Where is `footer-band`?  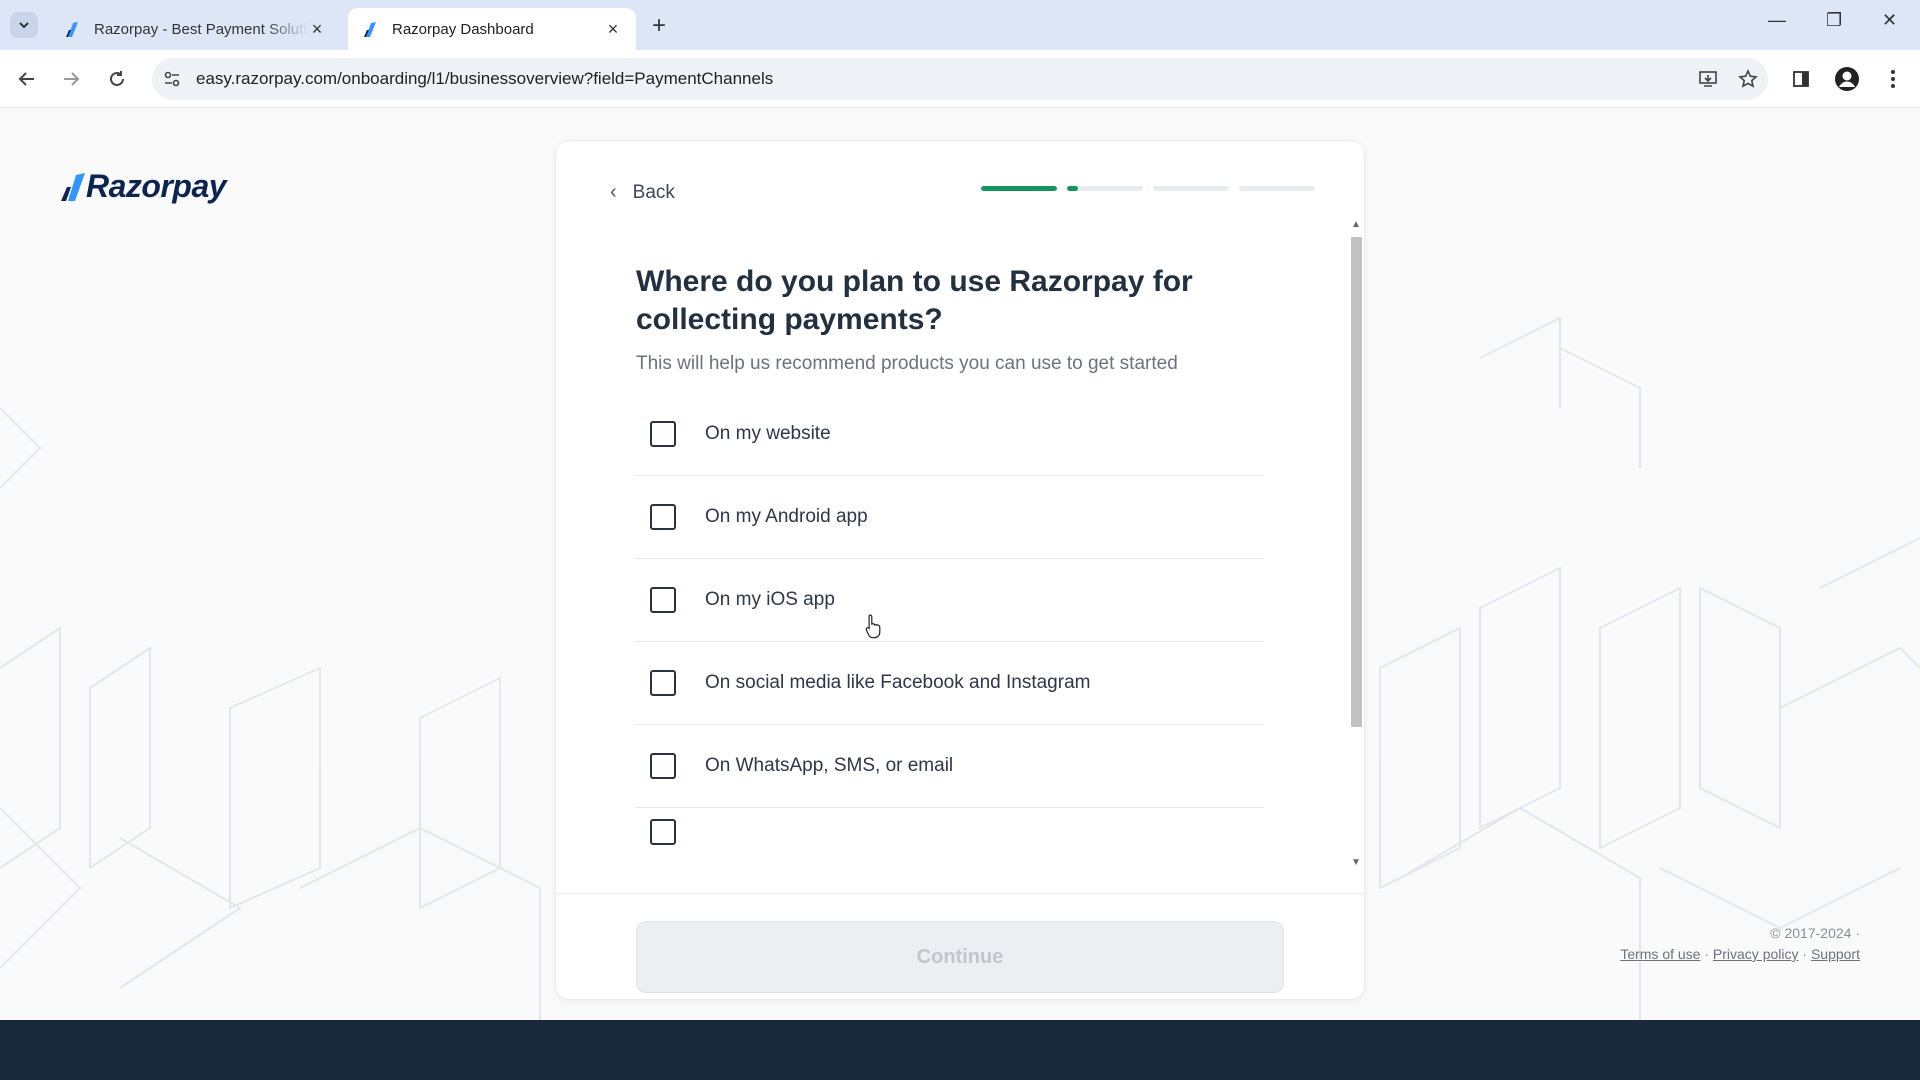
footer-band is located at coordinates (960, 1050).